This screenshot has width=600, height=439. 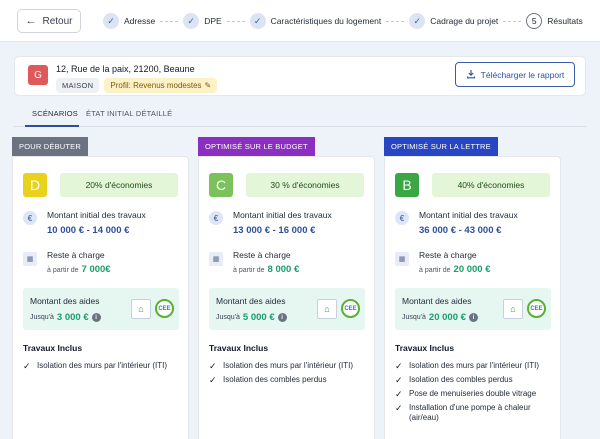 What do you see at coordinates (96, 269) in the screenshot?
I see `reste-value: 7 000€` at bounding box center [96, 269].